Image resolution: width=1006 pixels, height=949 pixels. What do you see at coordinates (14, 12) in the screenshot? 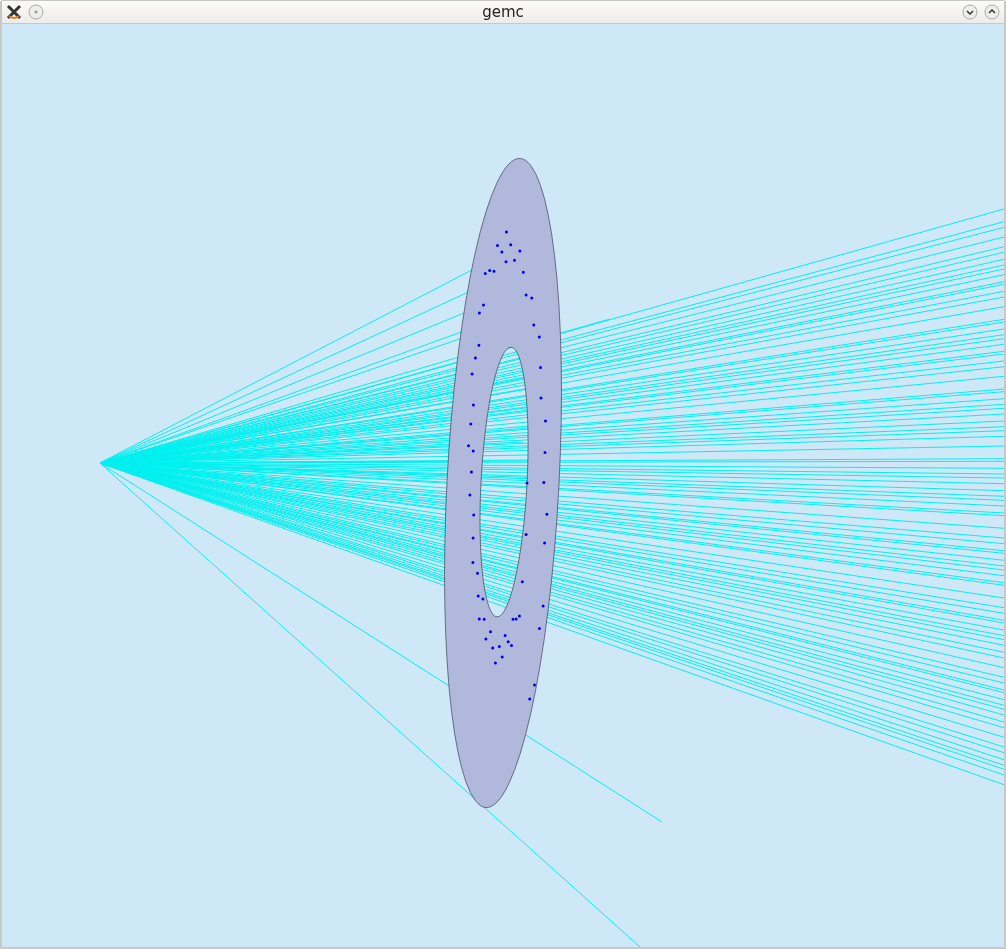
I see `app-logo-icon` at bounding box center [14, 12].